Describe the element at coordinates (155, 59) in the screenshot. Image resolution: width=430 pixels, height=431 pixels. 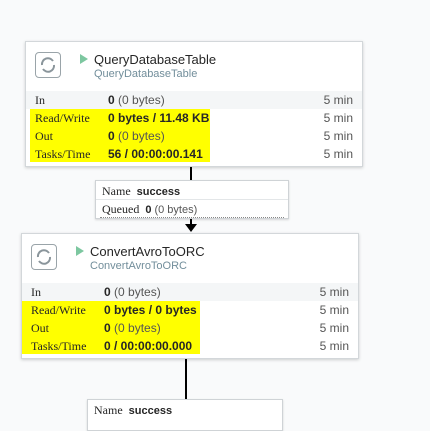
I see `processor-name: QueryDatabaseTable` at that location.